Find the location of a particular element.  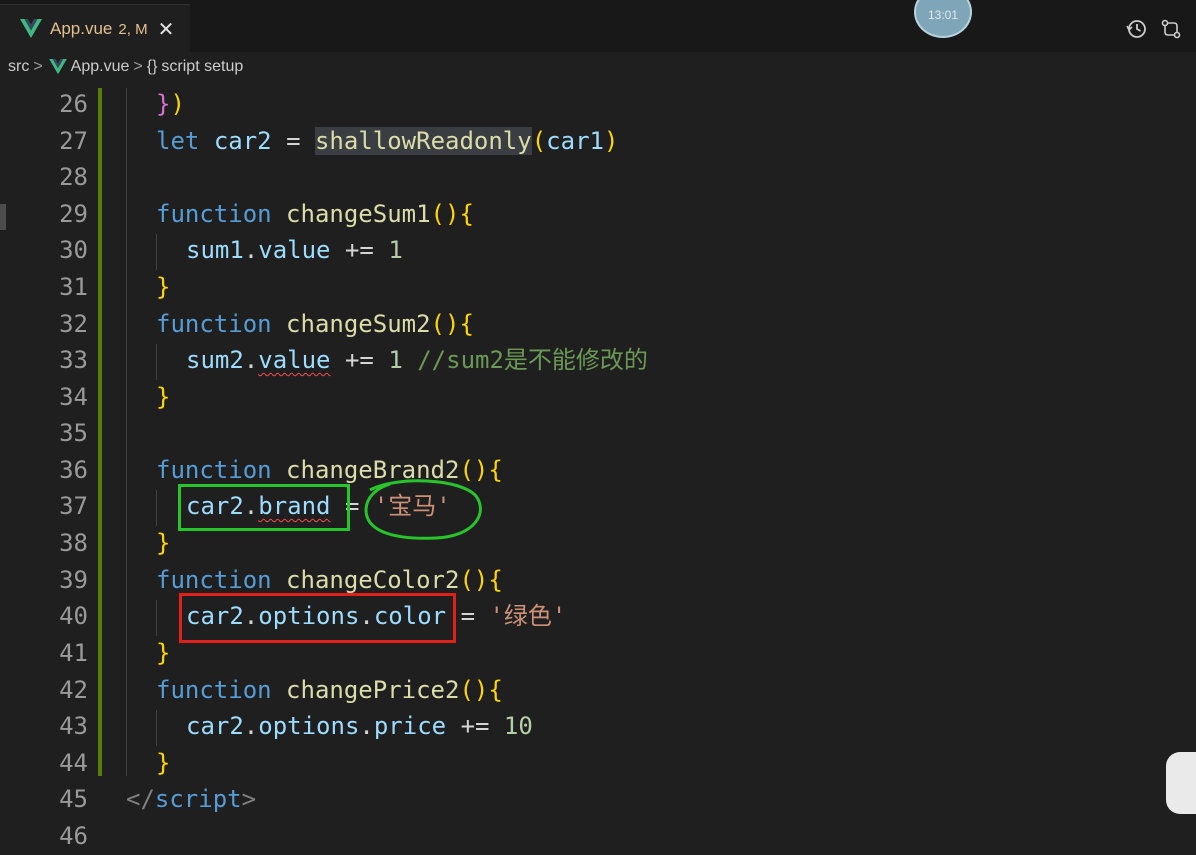

line-number: 40 is located at coordinates (73, 616).